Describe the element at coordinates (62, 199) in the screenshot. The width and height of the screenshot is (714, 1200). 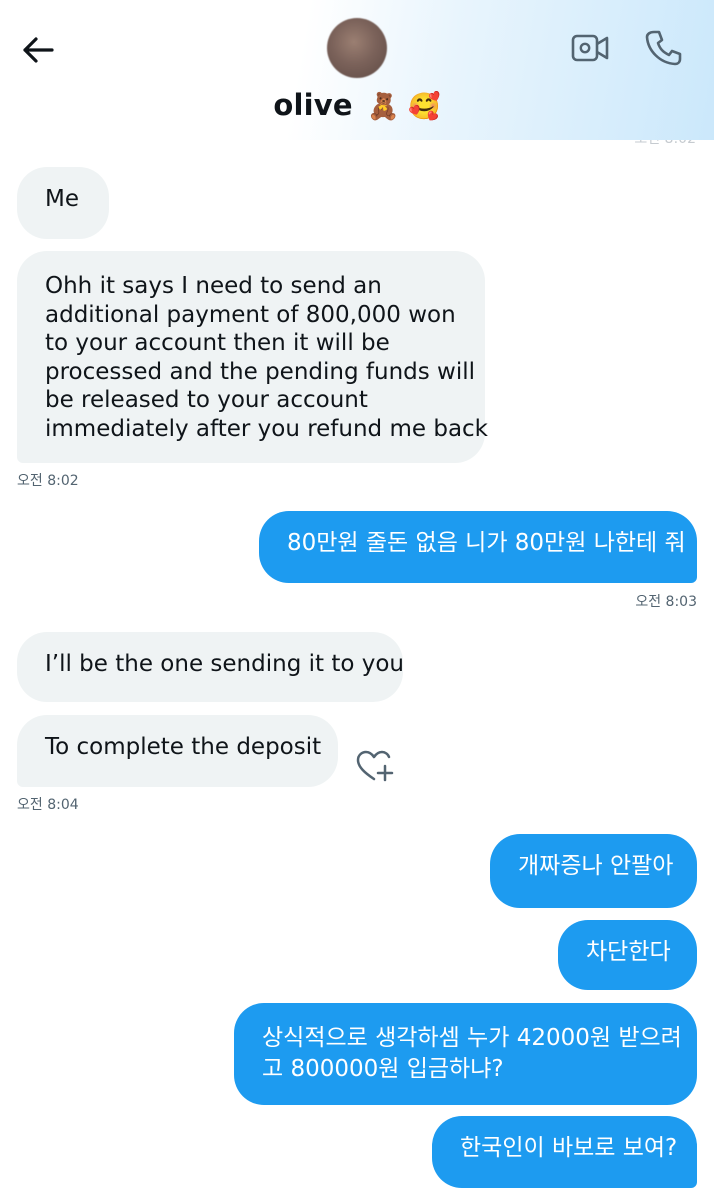
I see `message-text: Me` at that location.